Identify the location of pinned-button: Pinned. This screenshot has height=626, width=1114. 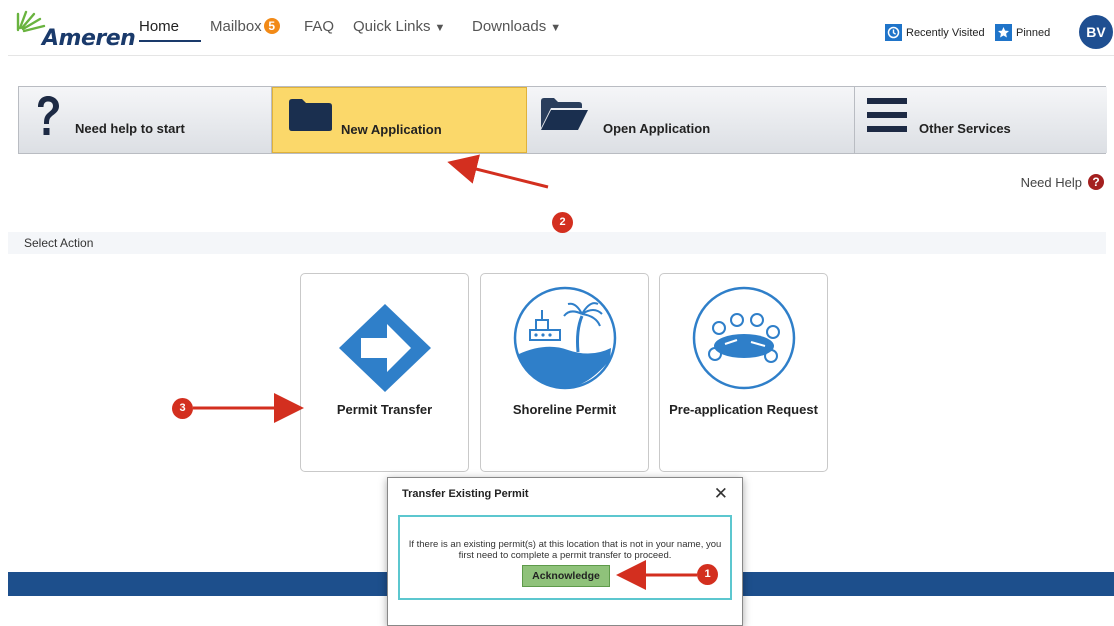
(1022, 32).